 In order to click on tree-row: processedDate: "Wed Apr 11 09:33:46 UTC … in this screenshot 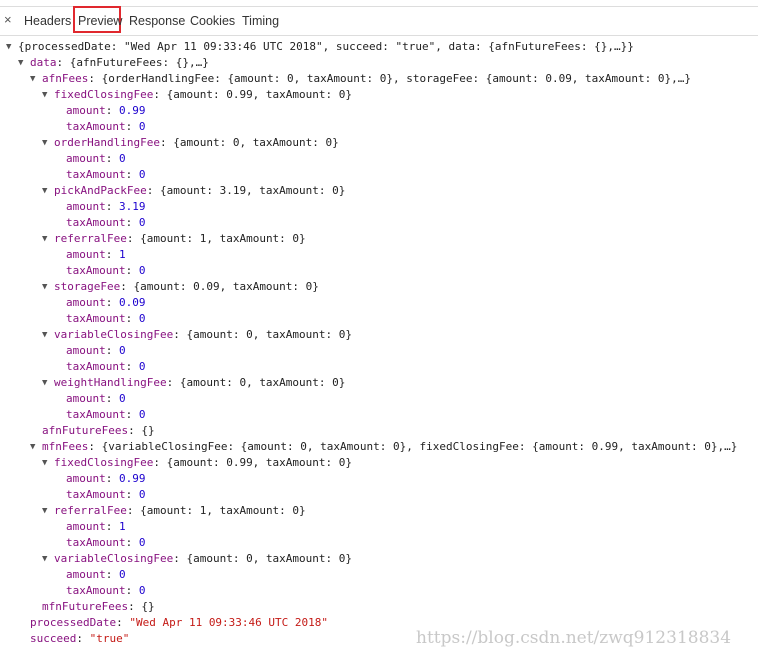, I will do `click(179, 622)`.